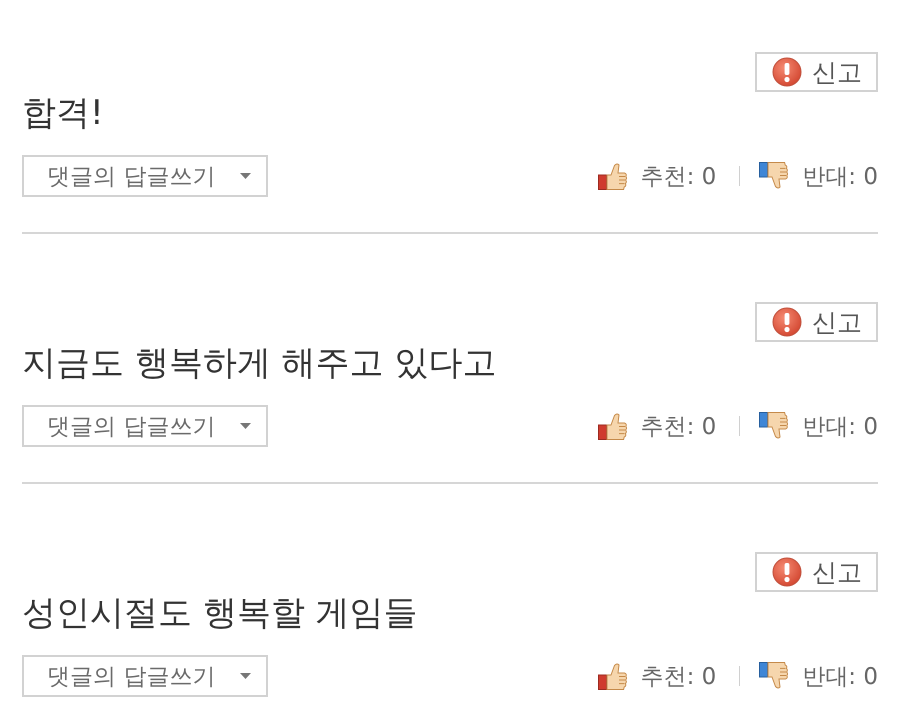  I want to click on comment-text: 지금도 행복하게 해주고 있다고, so click(260, 363).